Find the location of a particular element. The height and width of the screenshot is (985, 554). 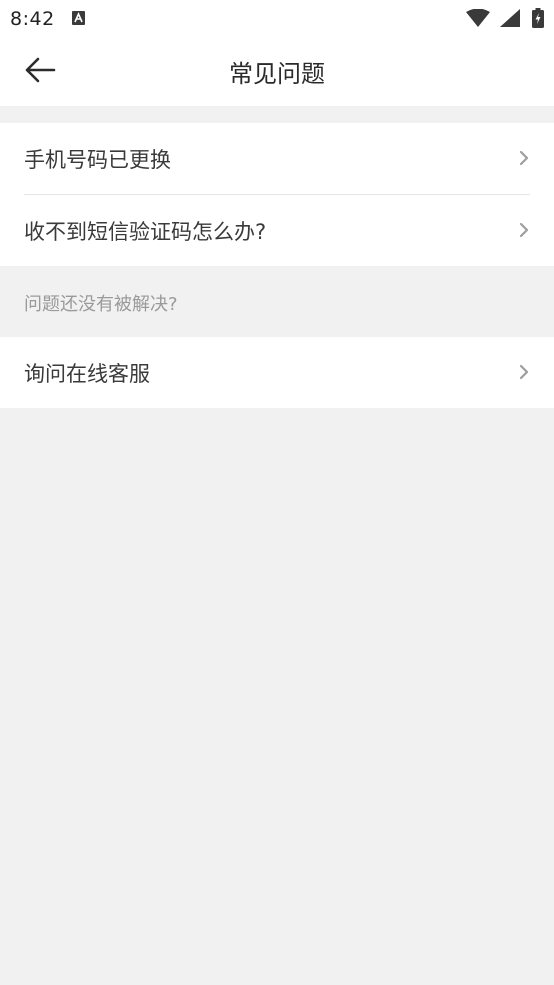

support-list: 询问在线客服 is located at coordinates (277, 372).